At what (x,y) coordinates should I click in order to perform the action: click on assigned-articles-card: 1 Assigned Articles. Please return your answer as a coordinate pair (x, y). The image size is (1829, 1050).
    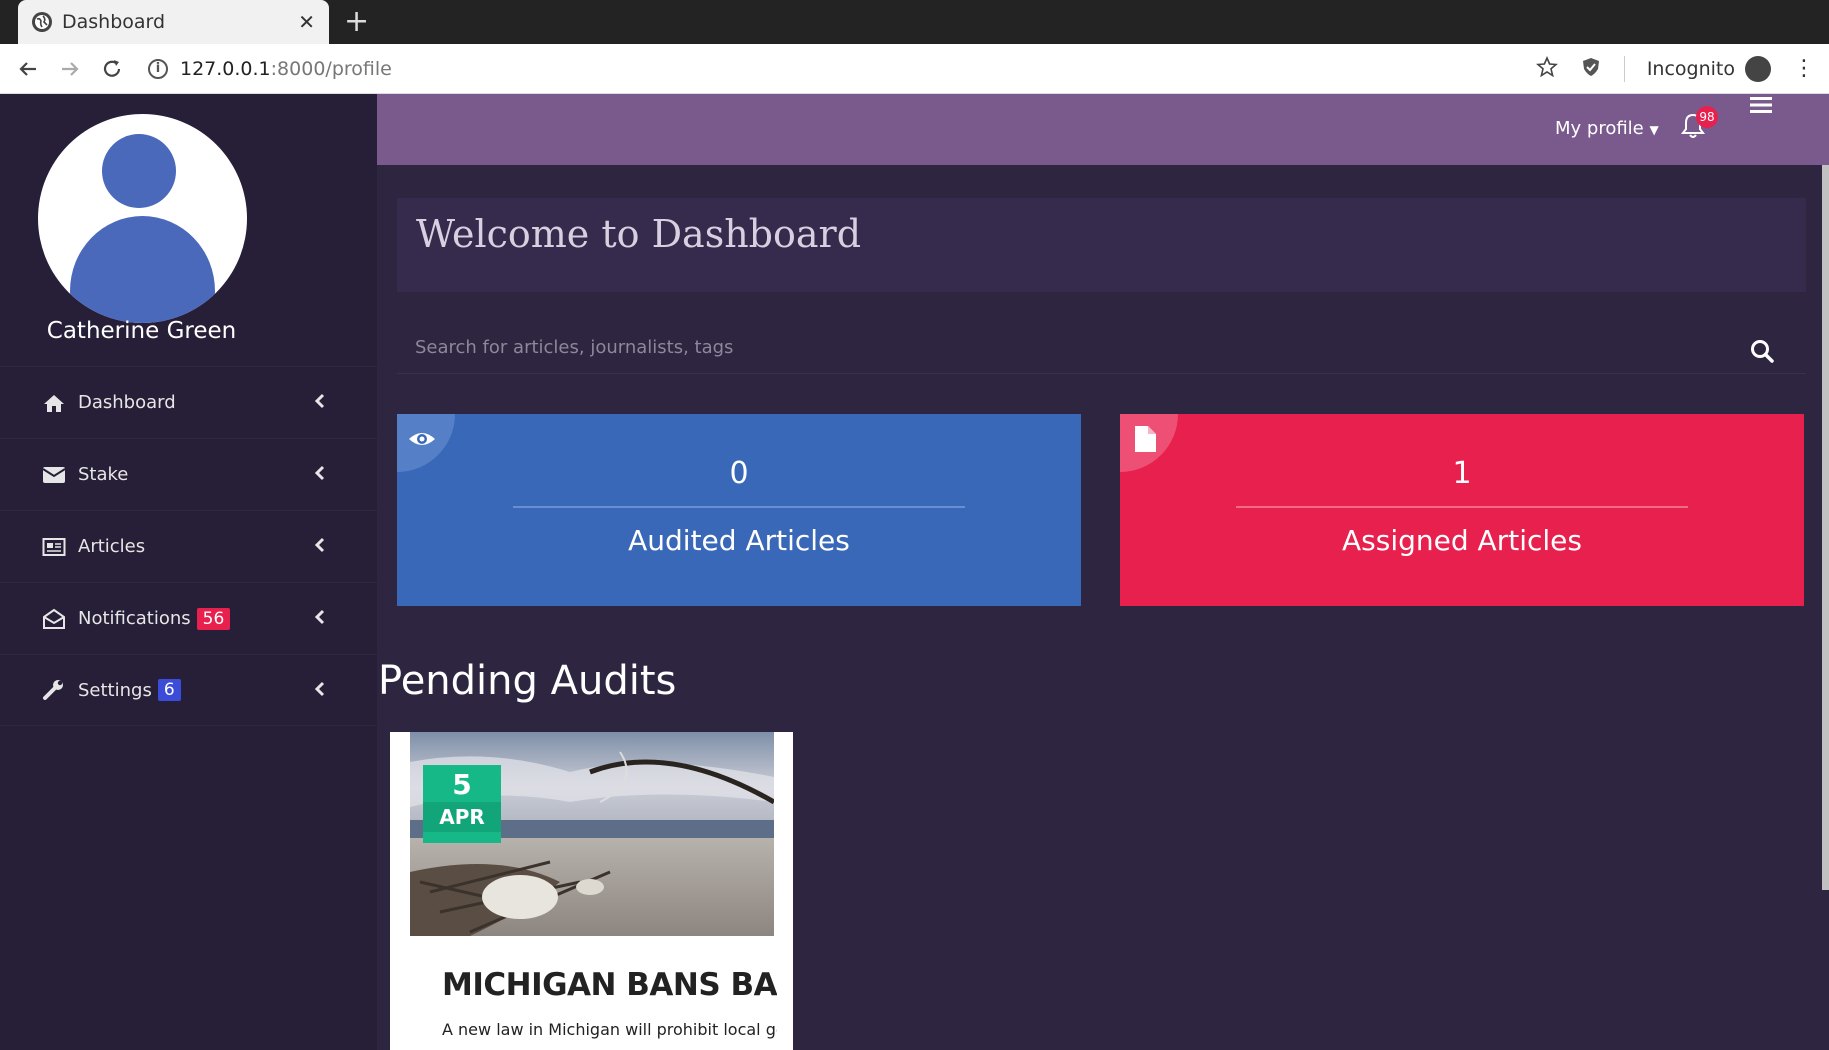
    Looking at the image, I should click on (1462, 510).